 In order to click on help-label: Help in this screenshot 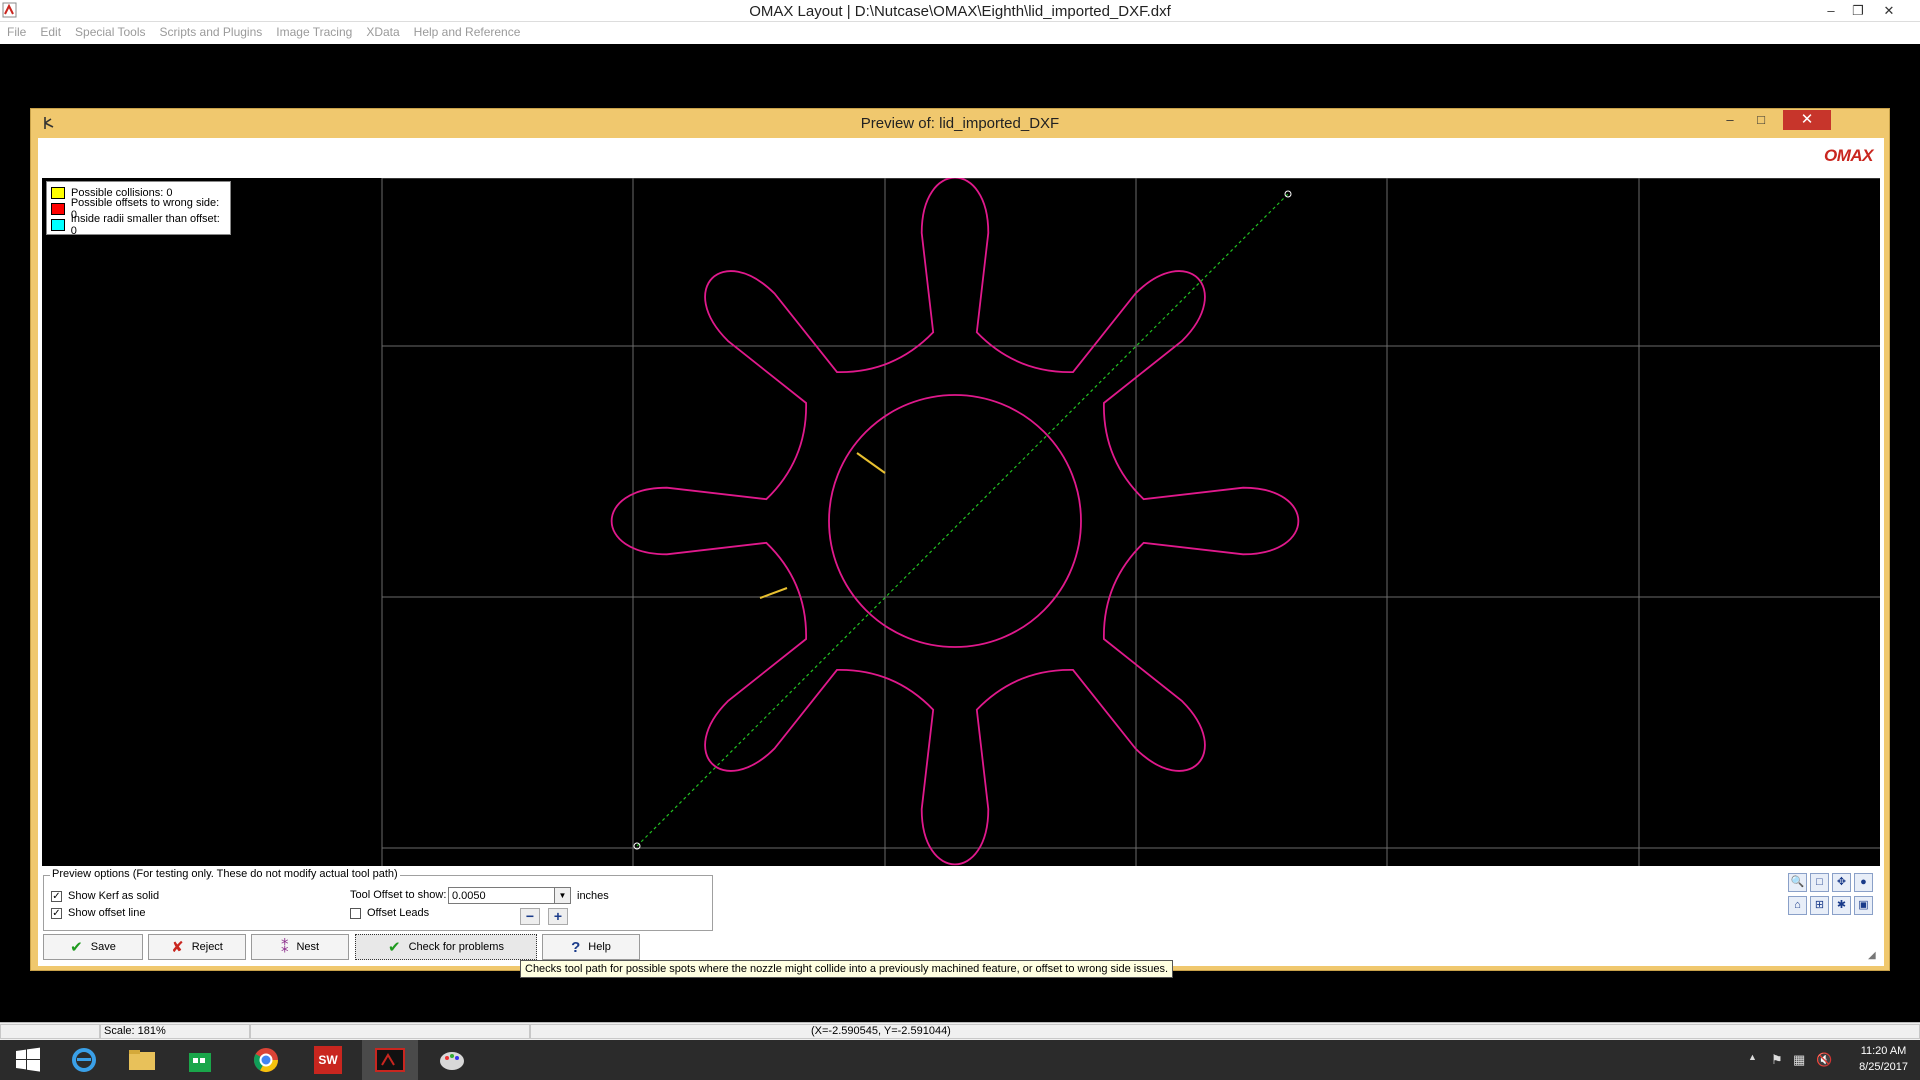, I will do `click(599, 947)`.